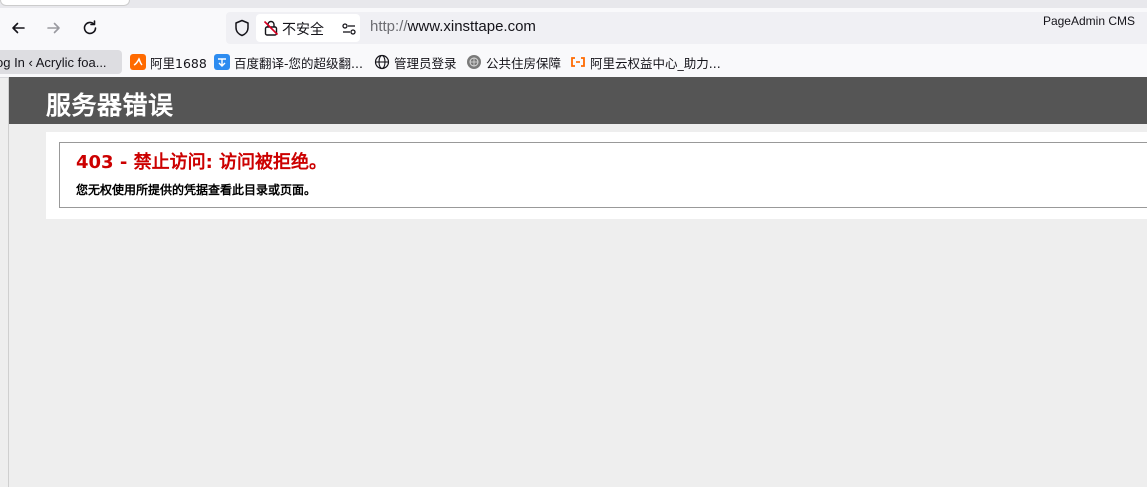 This screenshot has width=1147, height=487. What do you see at coordinates (474, 62) in the screenshot?
I see `emblem-icon` at bounding box center [474, 62].